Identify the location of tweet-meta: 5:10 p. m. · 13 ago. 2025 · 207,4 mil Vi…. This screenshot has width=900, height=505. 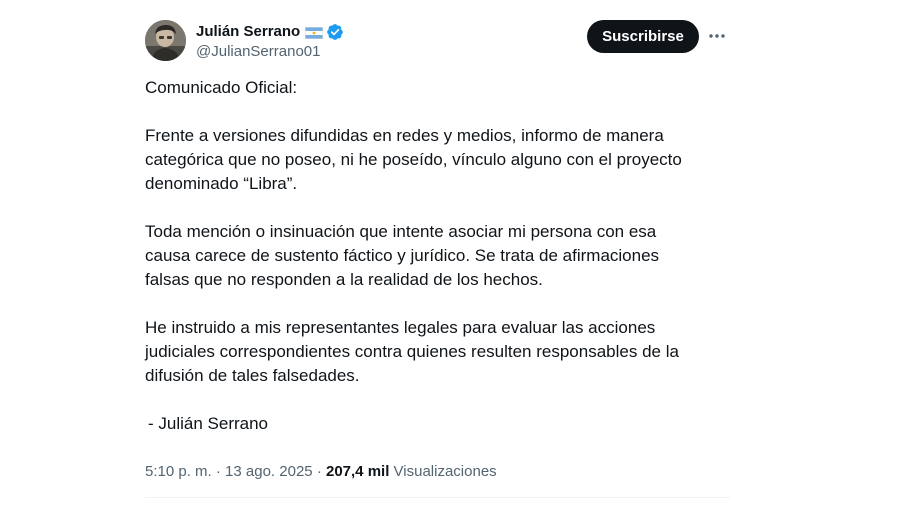
(321, 472).